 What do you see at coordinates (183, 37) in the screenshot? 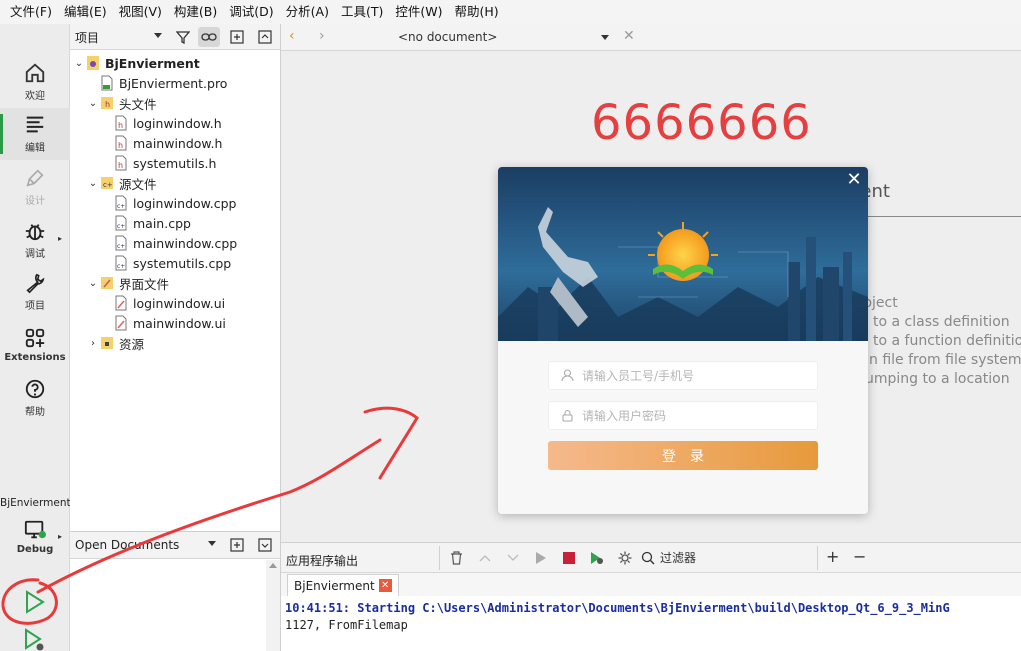
I see `filter-button` at bounding box center [183, 37].